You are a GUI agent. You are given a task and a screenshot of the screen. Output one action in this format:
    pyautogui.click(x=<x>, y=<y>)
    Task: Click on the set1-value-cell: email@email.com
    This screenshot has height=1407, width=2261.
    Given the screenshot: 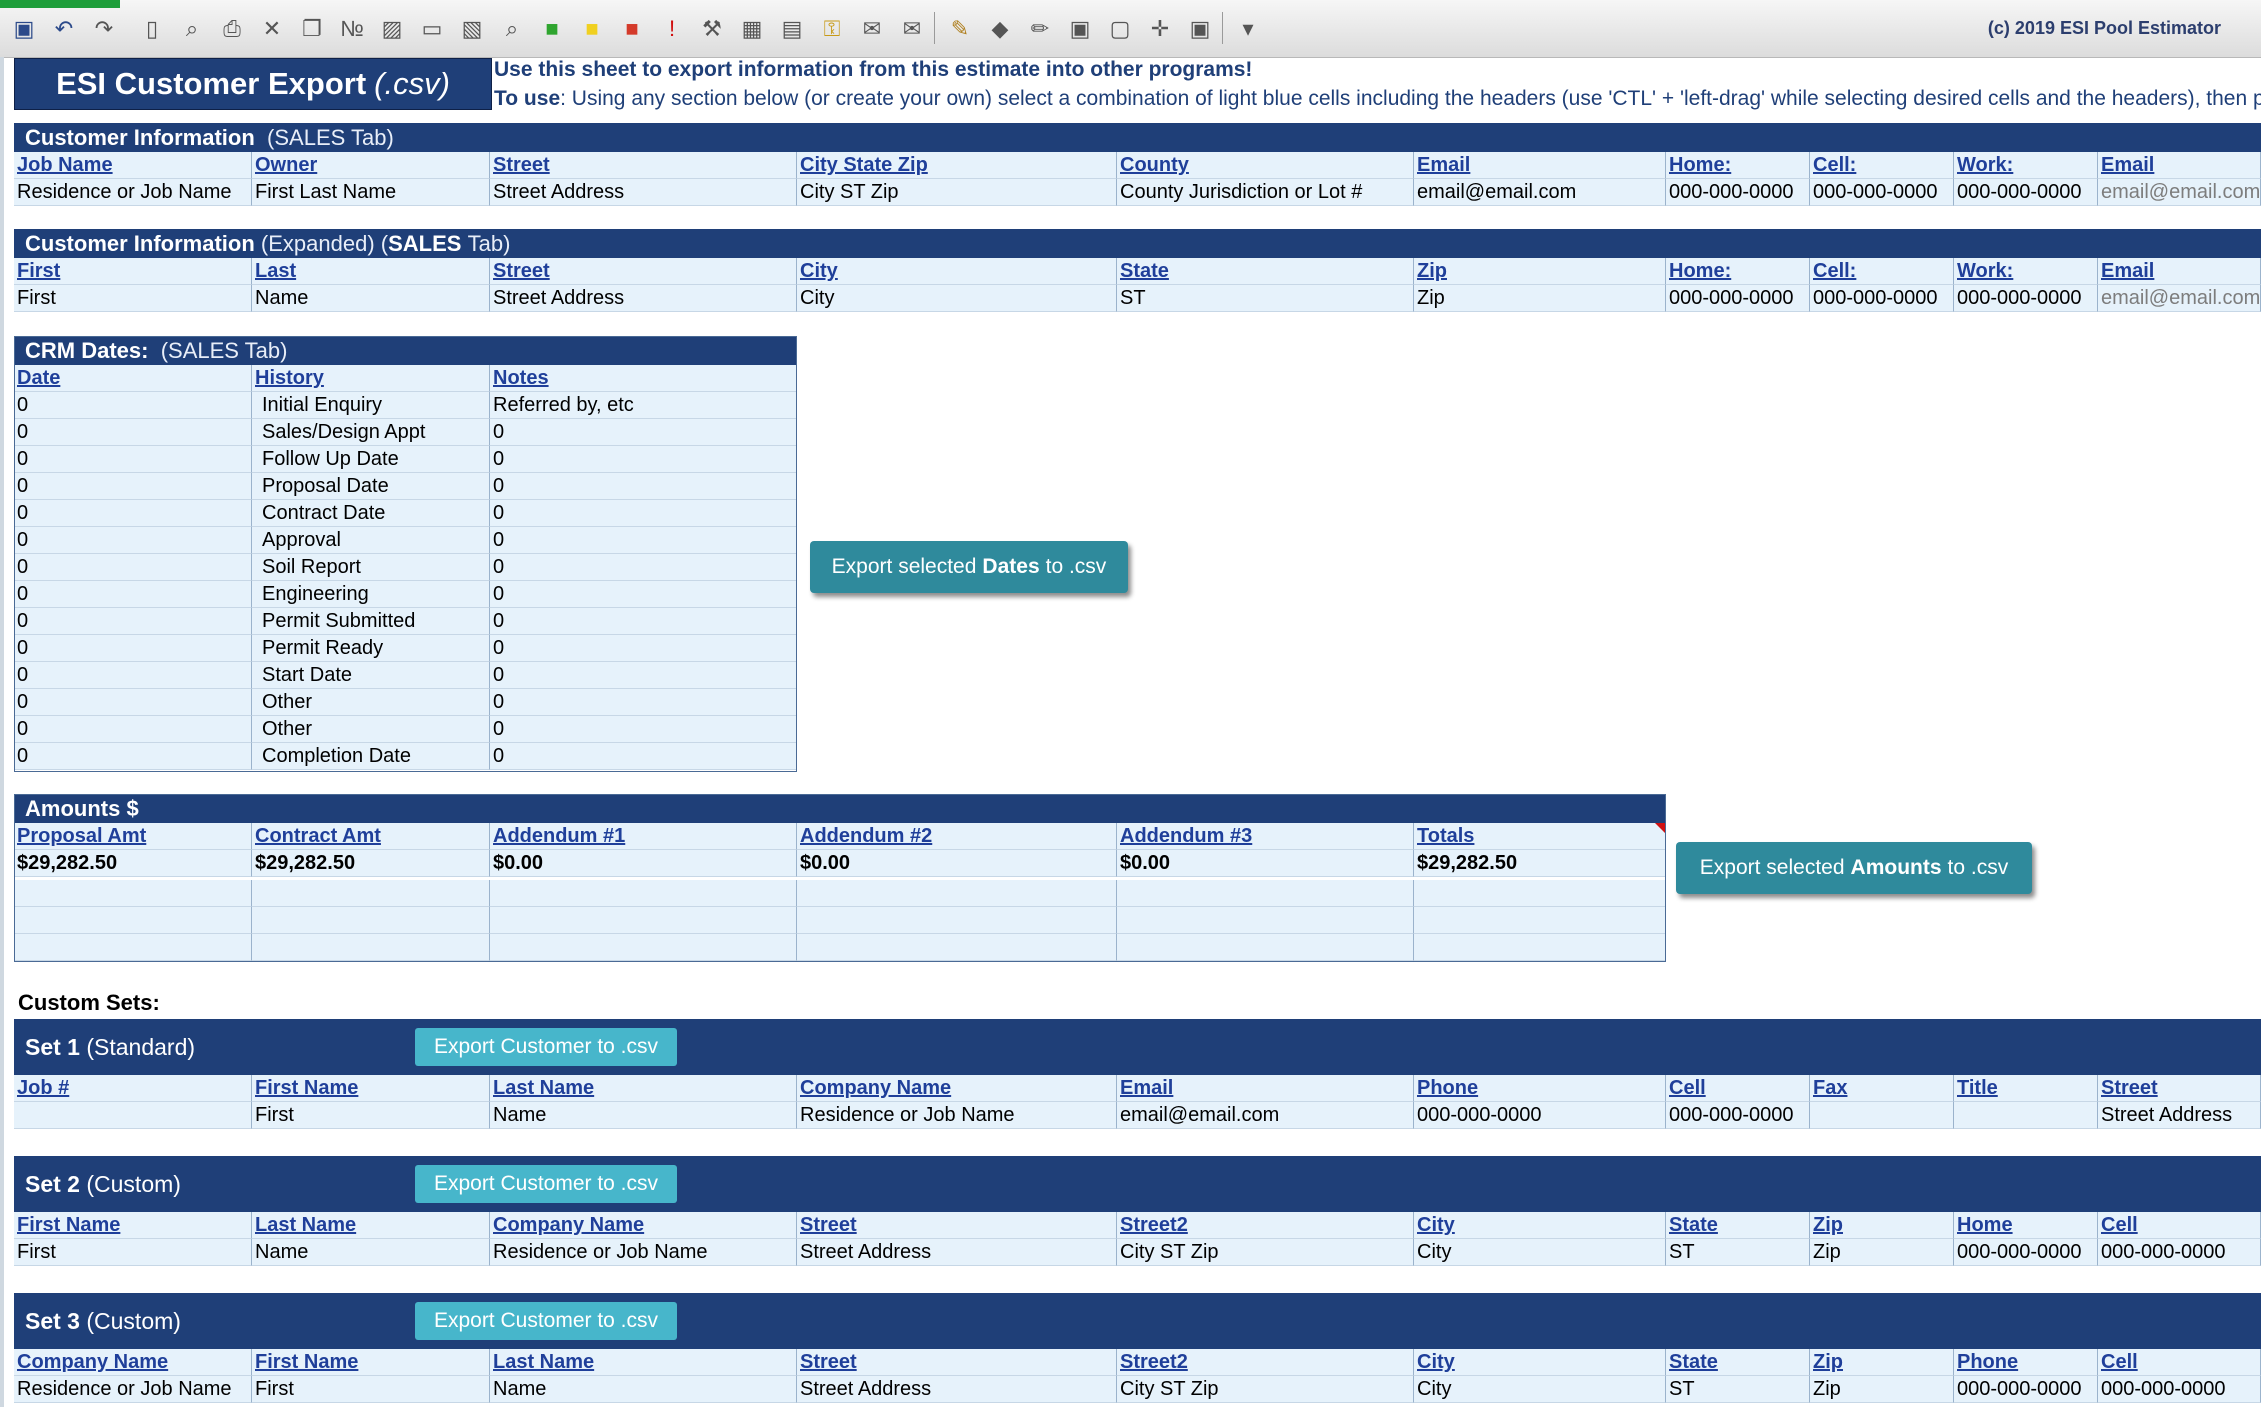 What is the action you would take?
    pyautogui.click(x=1265, y=1115)
    